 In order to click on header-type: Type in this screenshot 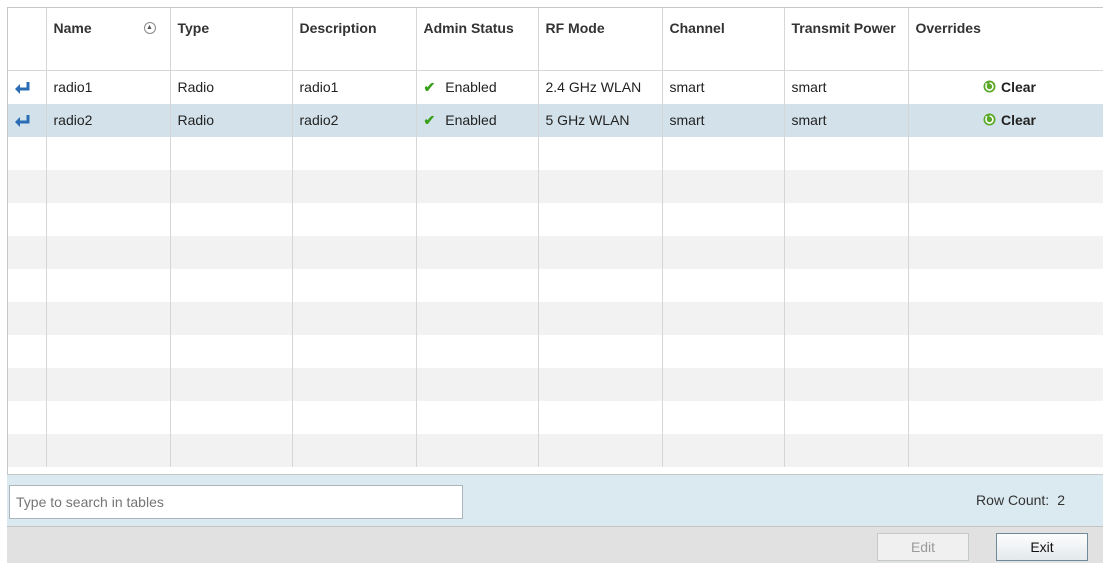, I will do `click(231, 39)`.